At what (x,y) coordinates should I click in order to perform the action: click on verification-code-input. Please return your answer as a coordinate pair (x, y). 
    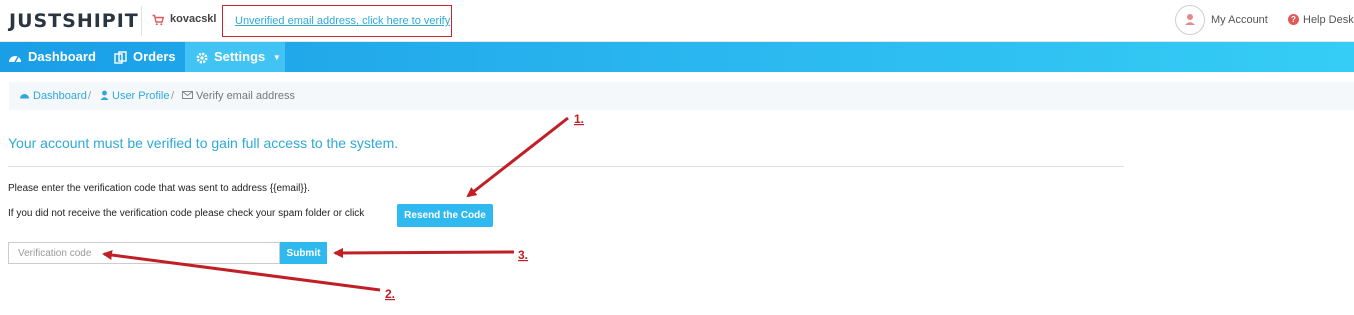
    Looking at the image, I should click on (144, 253).